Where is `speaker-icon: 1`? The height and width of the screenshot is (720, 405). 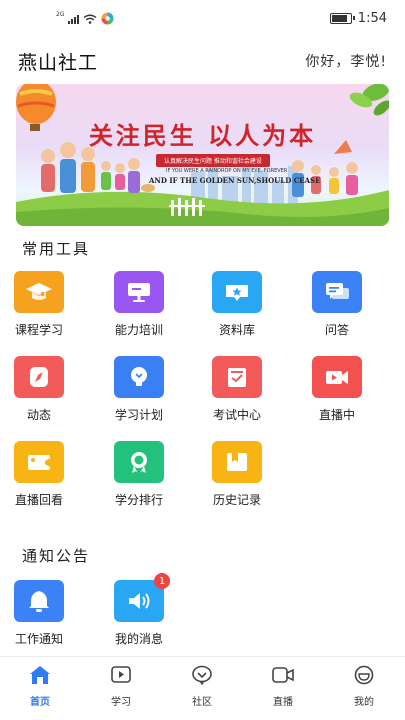
speaker-icon: 1 is located at coordinates (142, 597).